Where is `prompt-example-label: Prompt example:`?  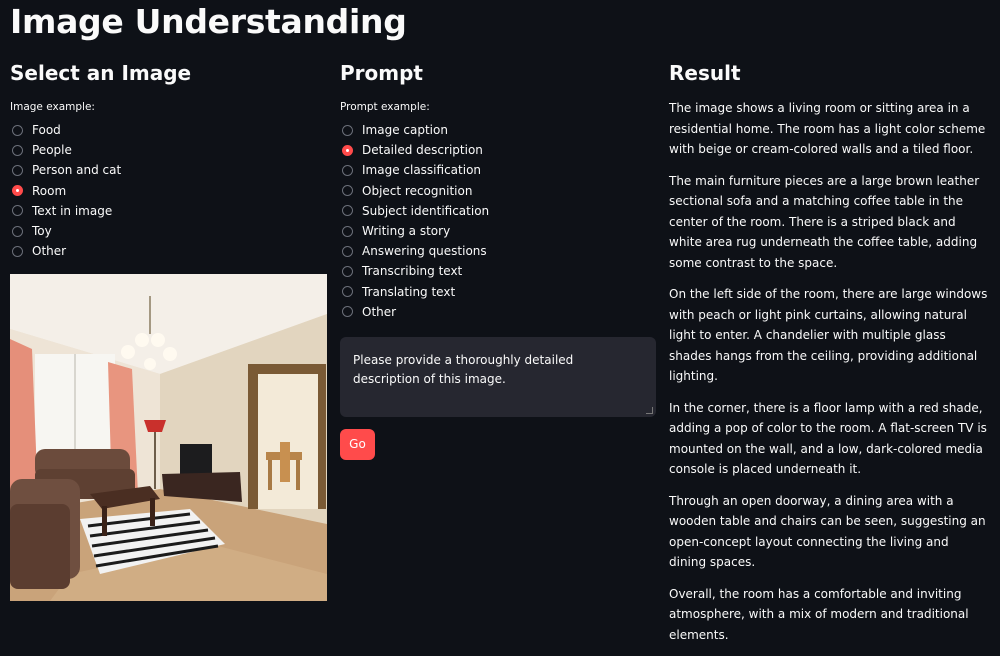
prompt-example-label: Prompt example: is located at coordinates (385, 107).